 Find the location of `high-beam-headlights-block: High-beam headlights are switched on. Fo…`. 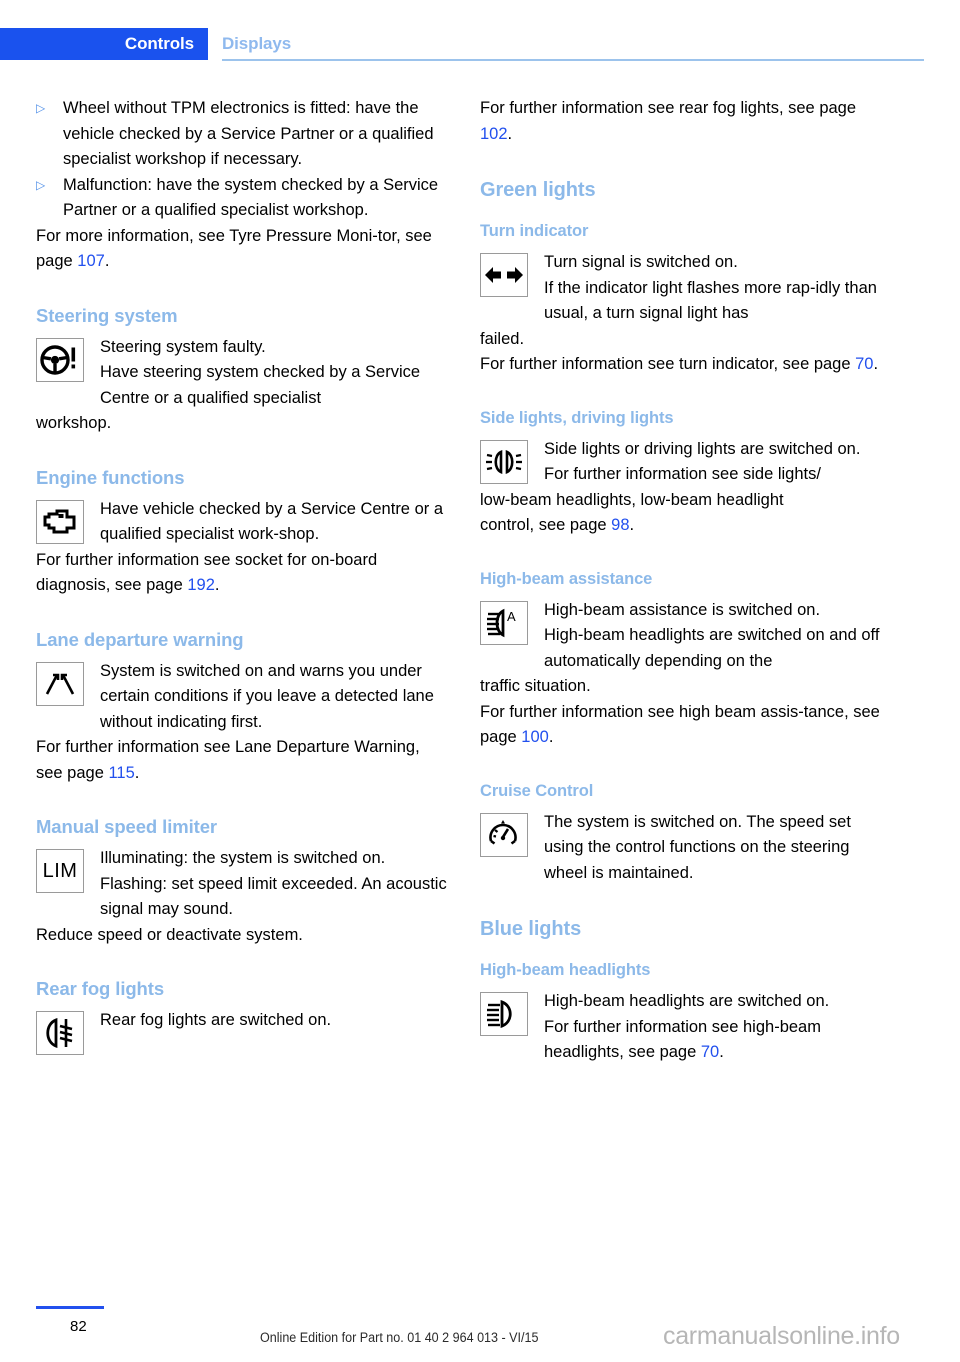

high-beam-headlights-block: High-beam headlights are switched on. Fo… is located at coordinates (686, 1027).